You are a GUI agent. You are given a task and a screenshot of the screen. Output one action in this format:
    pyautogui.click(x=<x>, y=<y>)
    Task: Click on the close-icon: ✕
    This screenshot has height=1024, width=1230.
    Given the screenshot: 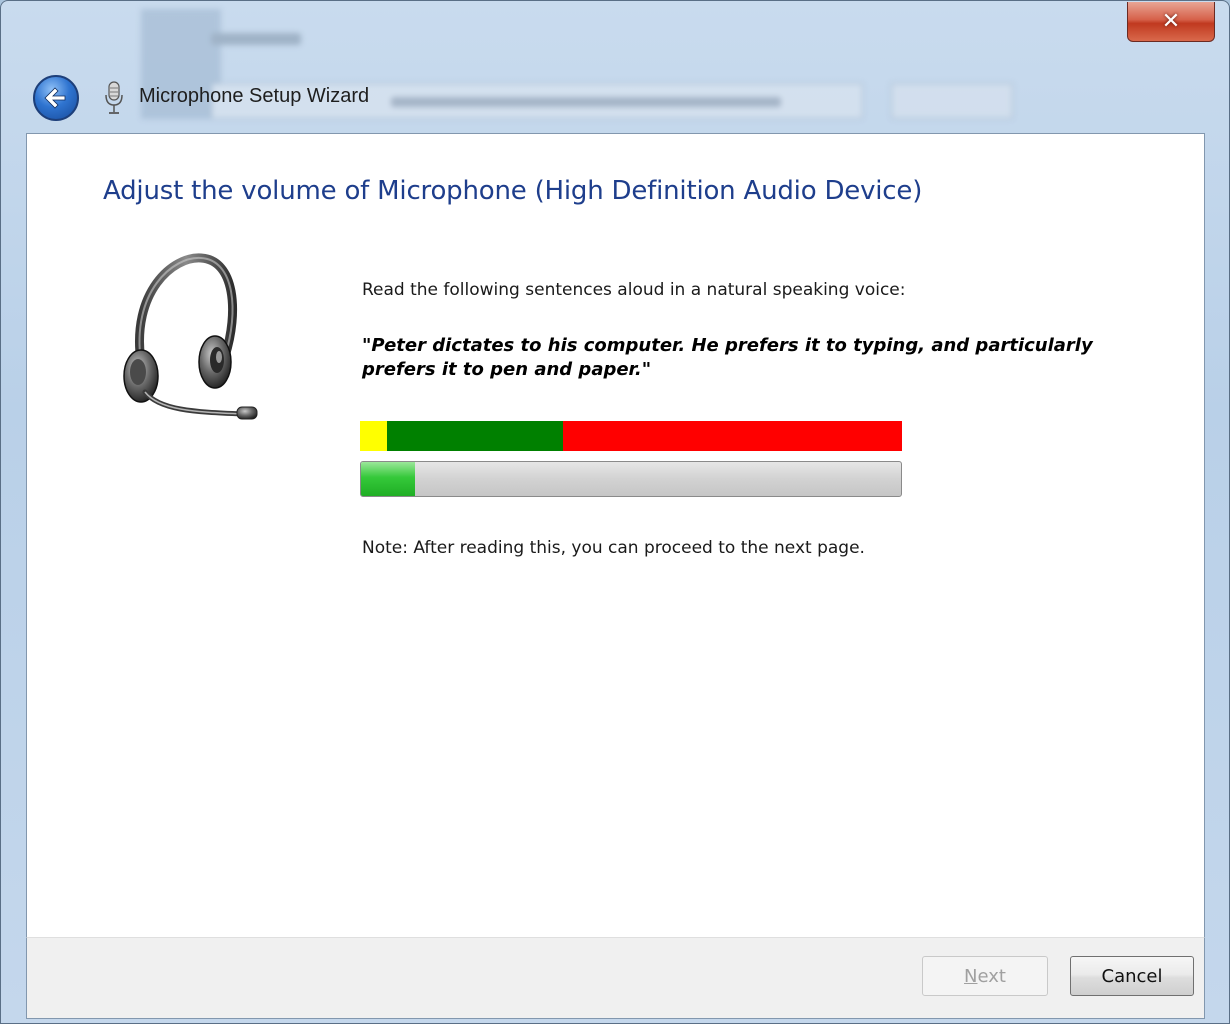 What is the action you would take?
    pyautogui.click(x=1171, y=21)
    